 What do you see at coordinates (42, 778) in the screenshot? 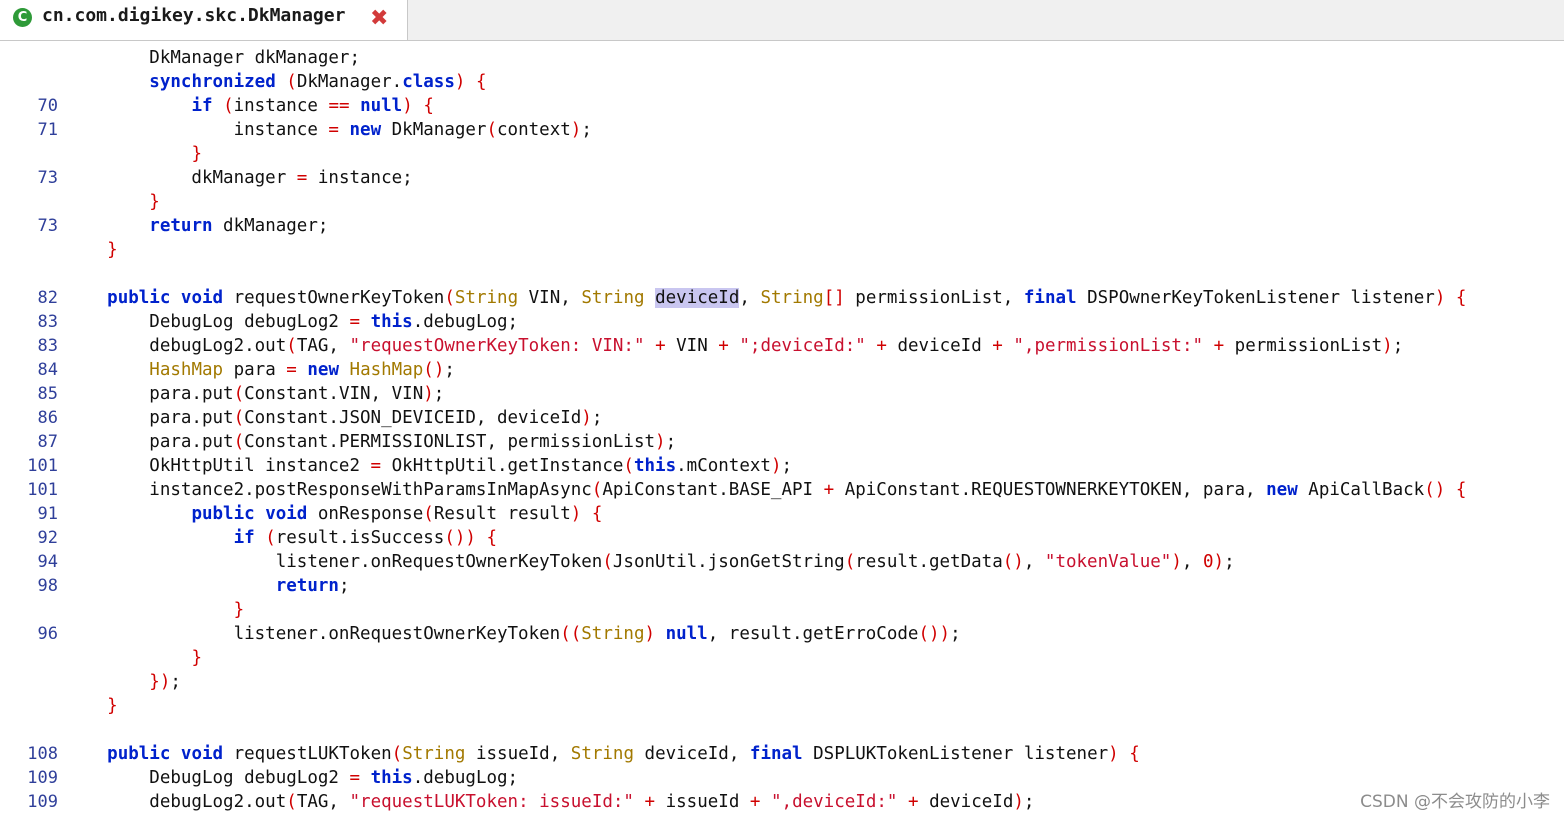
I see `line-number: 109` at bounding box center [42, 778].